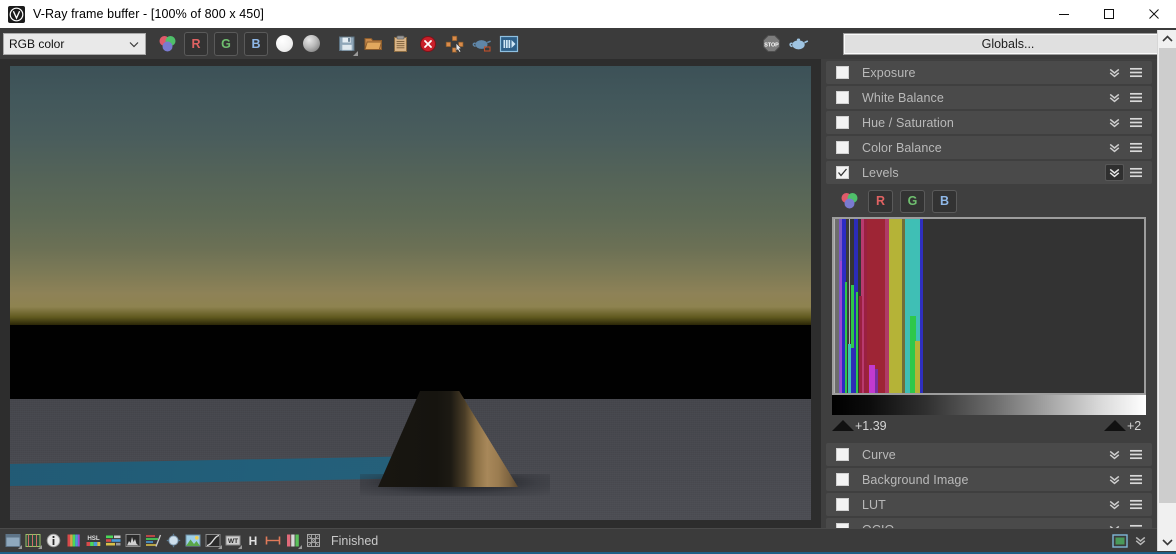 The image size is (1176, 554). What do you see at coordinates (93, 540) in the screenshot?
I see `hsl-icon: HSL` at bounding box center [93, 540].